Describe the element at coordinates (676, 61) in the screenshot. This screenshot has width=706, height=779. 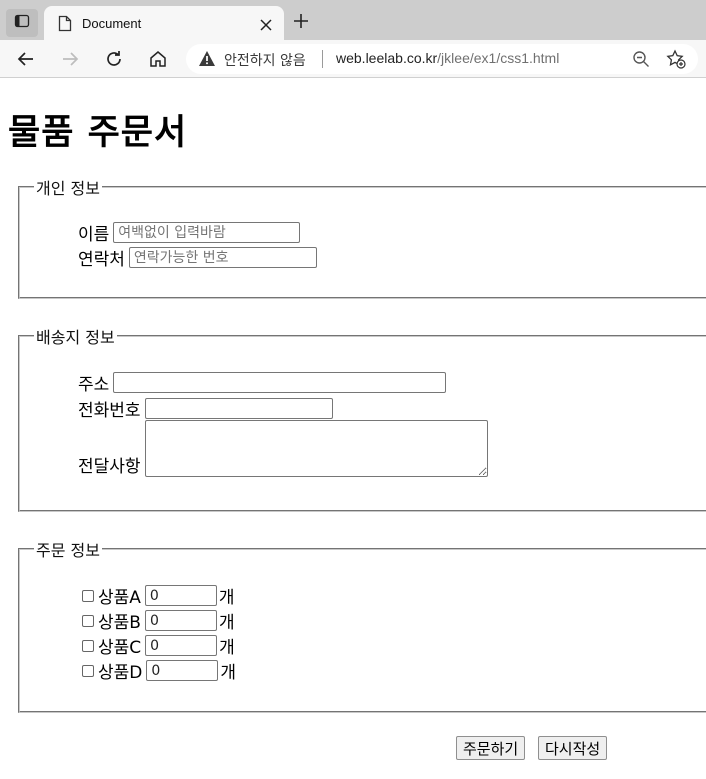
I see `add-favorite-icon` at that location.